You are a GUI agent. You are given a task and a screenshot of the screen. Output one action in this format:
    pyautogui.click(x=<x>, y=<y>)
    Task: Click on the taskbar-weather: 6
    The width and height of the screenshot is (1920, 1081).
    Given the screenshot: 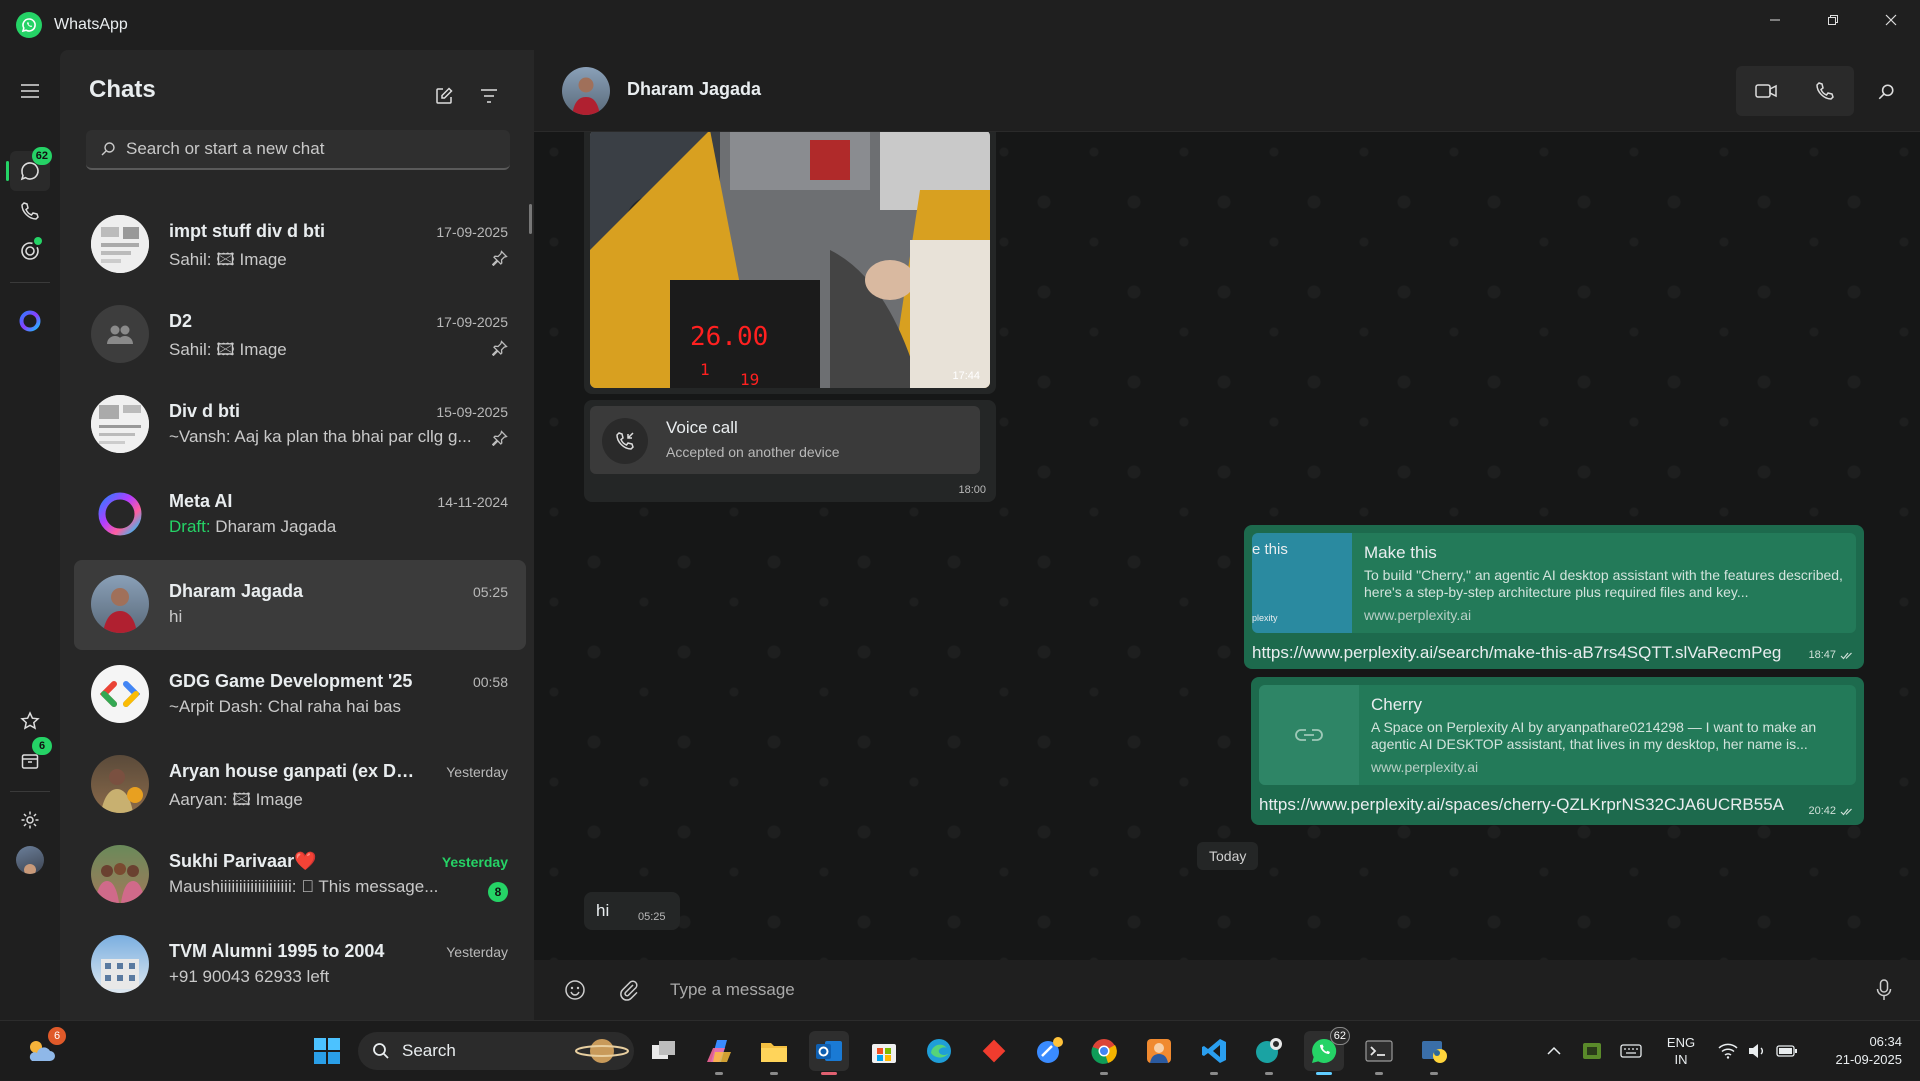 What is the action you would take?
    pyautogui.click(x=43, y=1049)
    